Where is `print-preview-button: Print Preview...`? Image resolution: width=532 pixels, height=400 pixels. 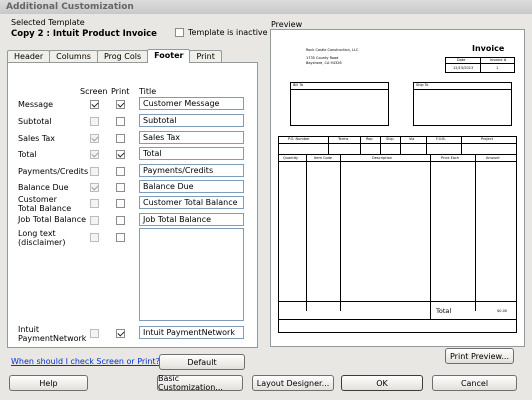
print-preview-button: Print Preview... is located at coordinates (479, 356).